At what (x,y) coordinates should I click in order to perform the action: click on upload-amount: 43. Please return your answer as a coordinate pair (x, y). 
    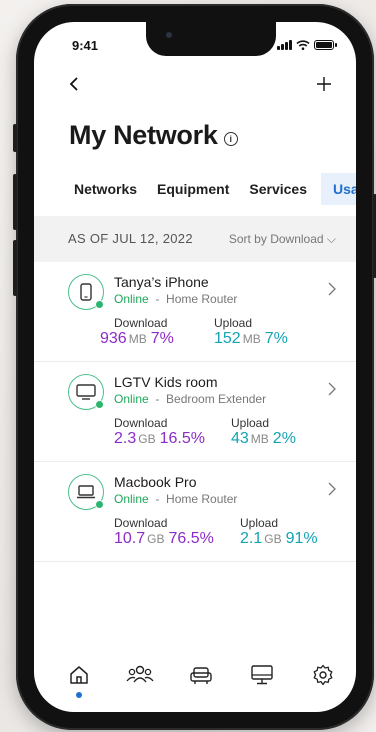
    Looking at the image, I should click on (240, 438).